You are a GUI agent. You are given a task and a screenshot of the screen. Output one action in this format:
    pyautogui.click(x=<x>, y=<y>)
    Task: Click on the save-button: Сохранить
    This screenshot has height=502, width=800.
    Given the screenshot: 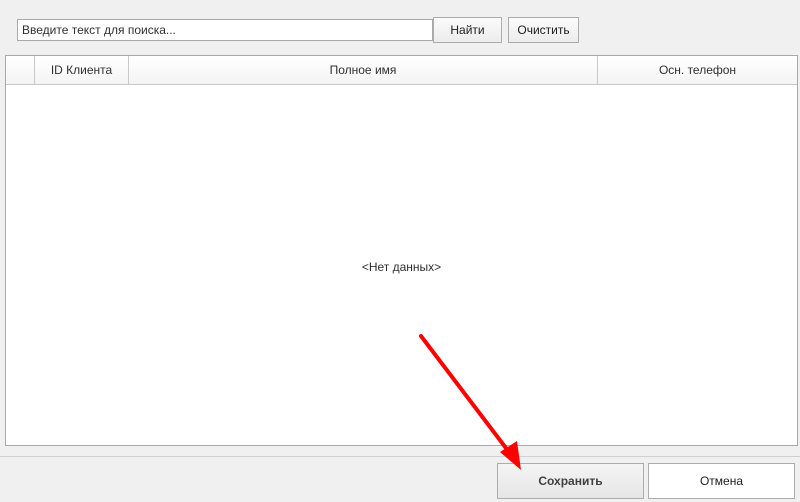 What is the action you would take?
    pyautogui.click(x=570, y=481)
    